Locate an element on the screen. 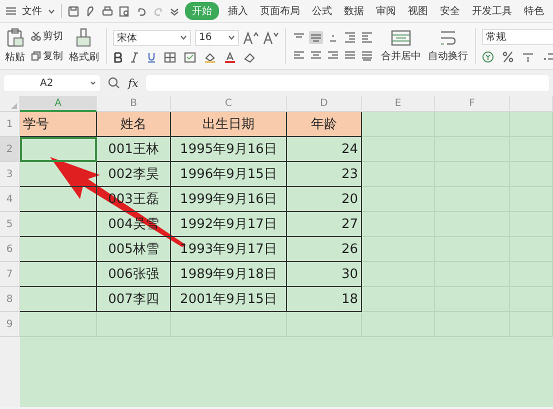 This screenshot has width=553, height=409. percent-icon is located at coordinates (508, 57).